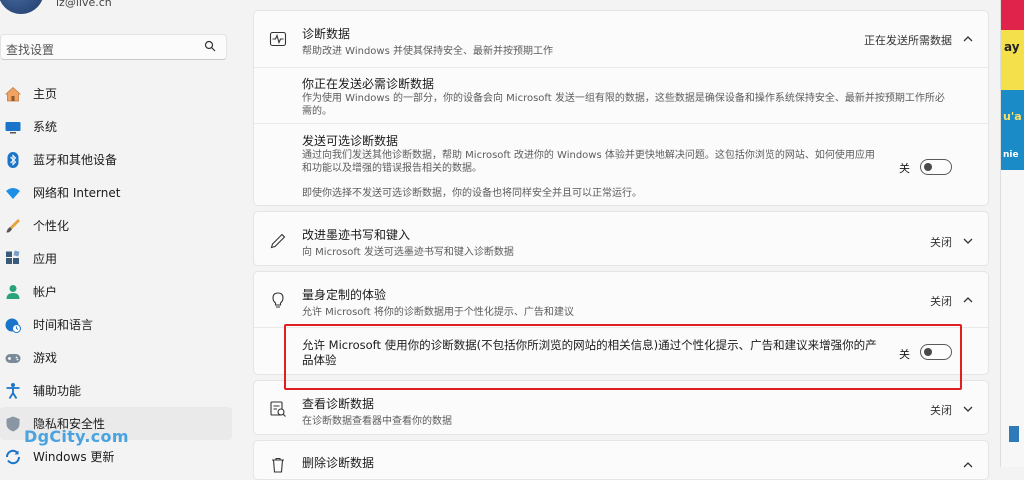 This screenshot has height=480, width=1024. What do you see at coordinates (941, 410) in the screenshot?
I see `viewer-status: 关闭` at bounding box center [941, 410].